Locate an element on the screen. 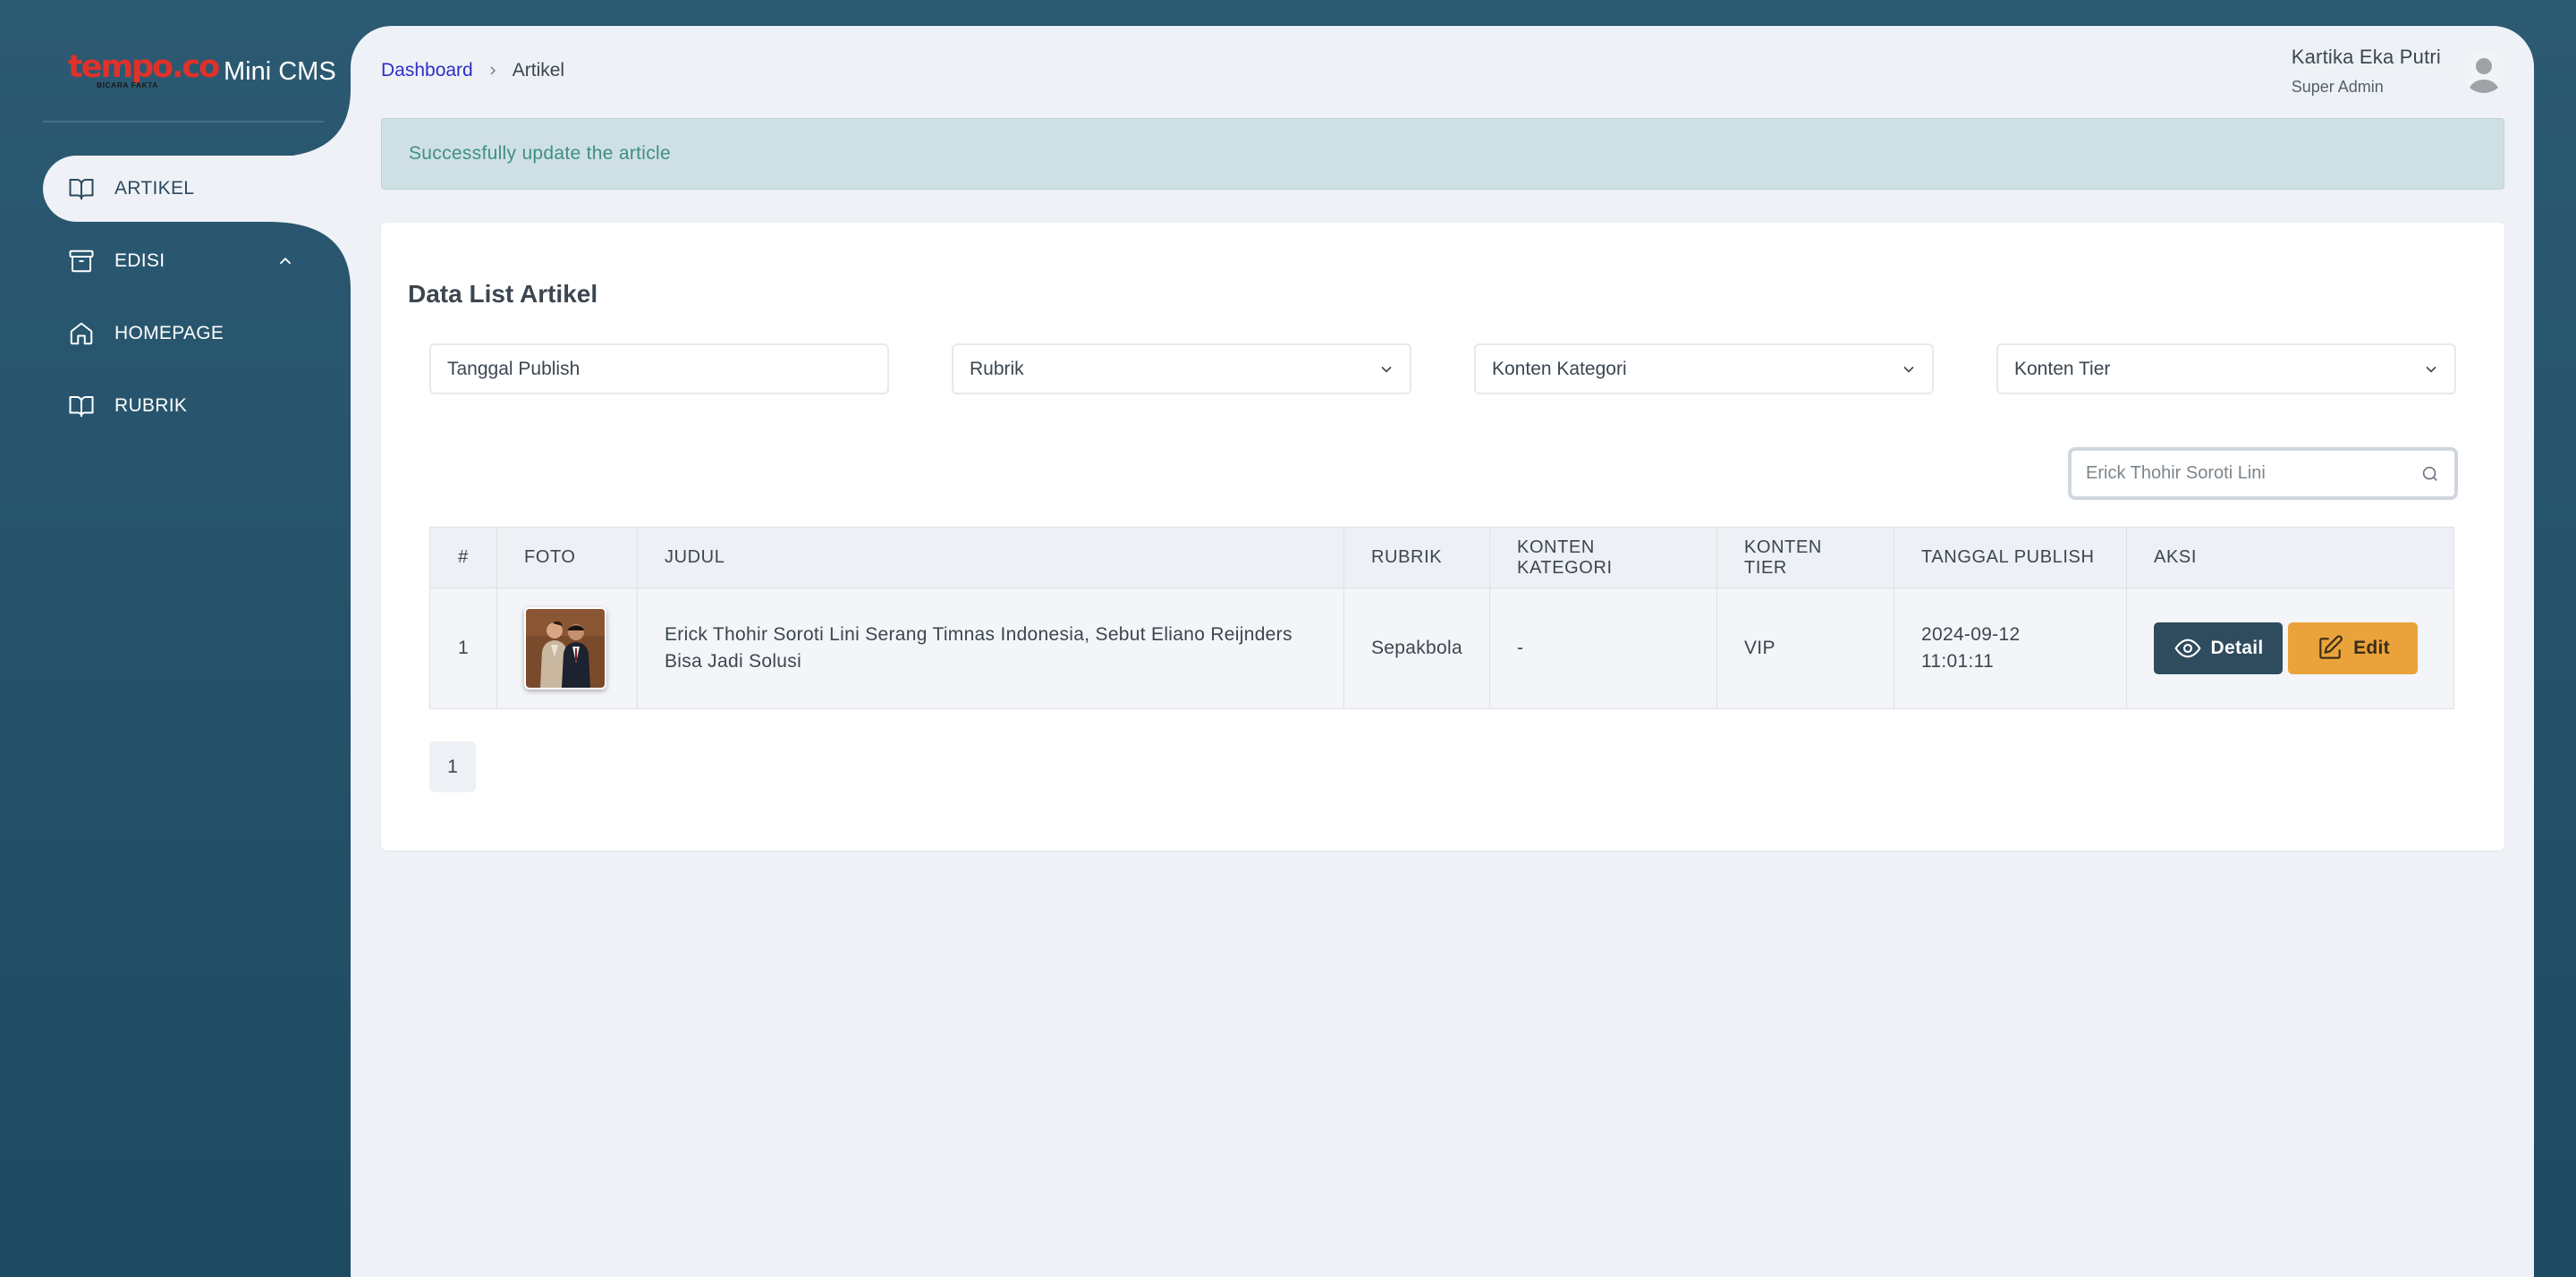 This screenshot has height=1277, width=2576. filter-tier-label: Konten Tier is located at coordinates (2062, 368).